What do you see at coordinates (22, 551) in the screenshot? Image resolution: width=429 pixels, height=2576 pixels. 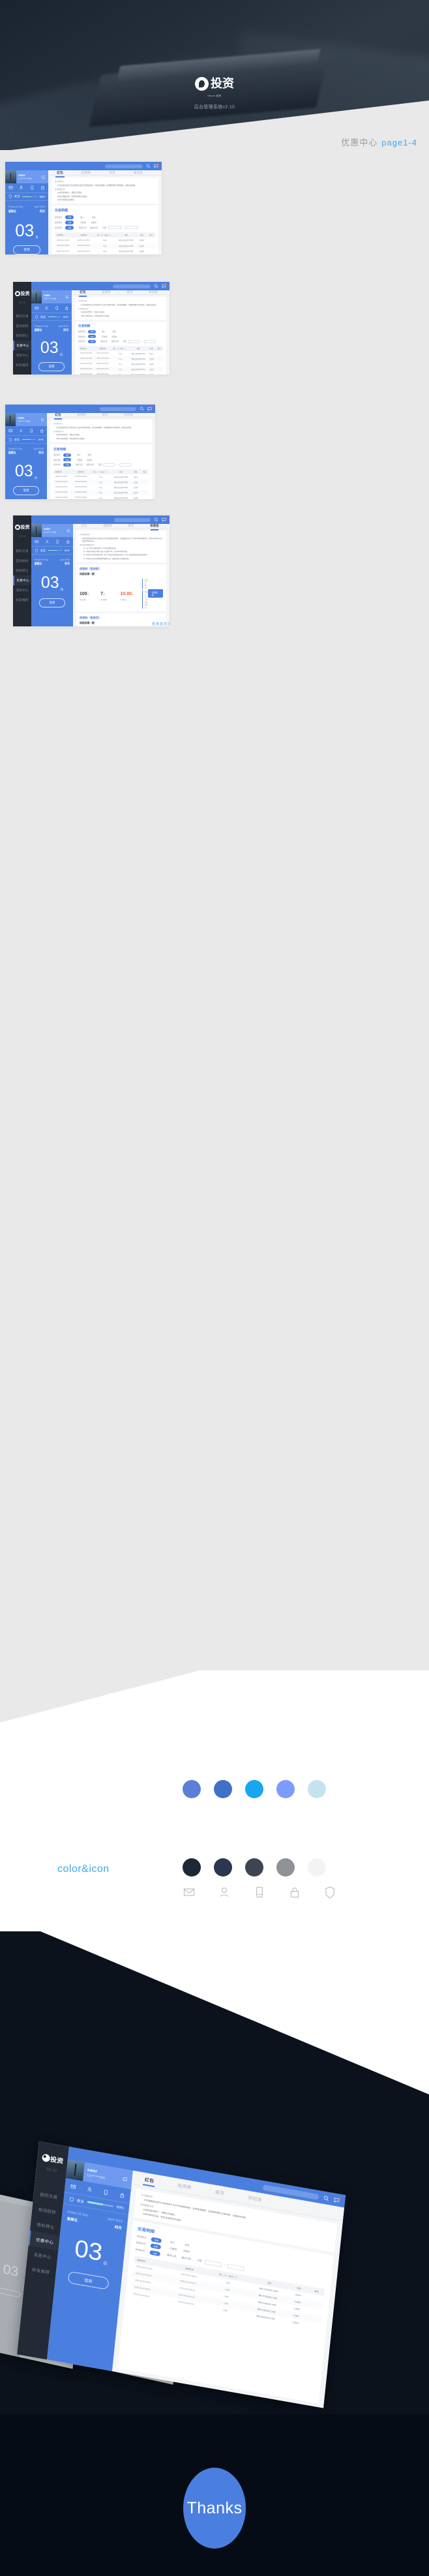 I see `sidebar-item-my-trades: 我的交易` at bounding box center [22, 551].